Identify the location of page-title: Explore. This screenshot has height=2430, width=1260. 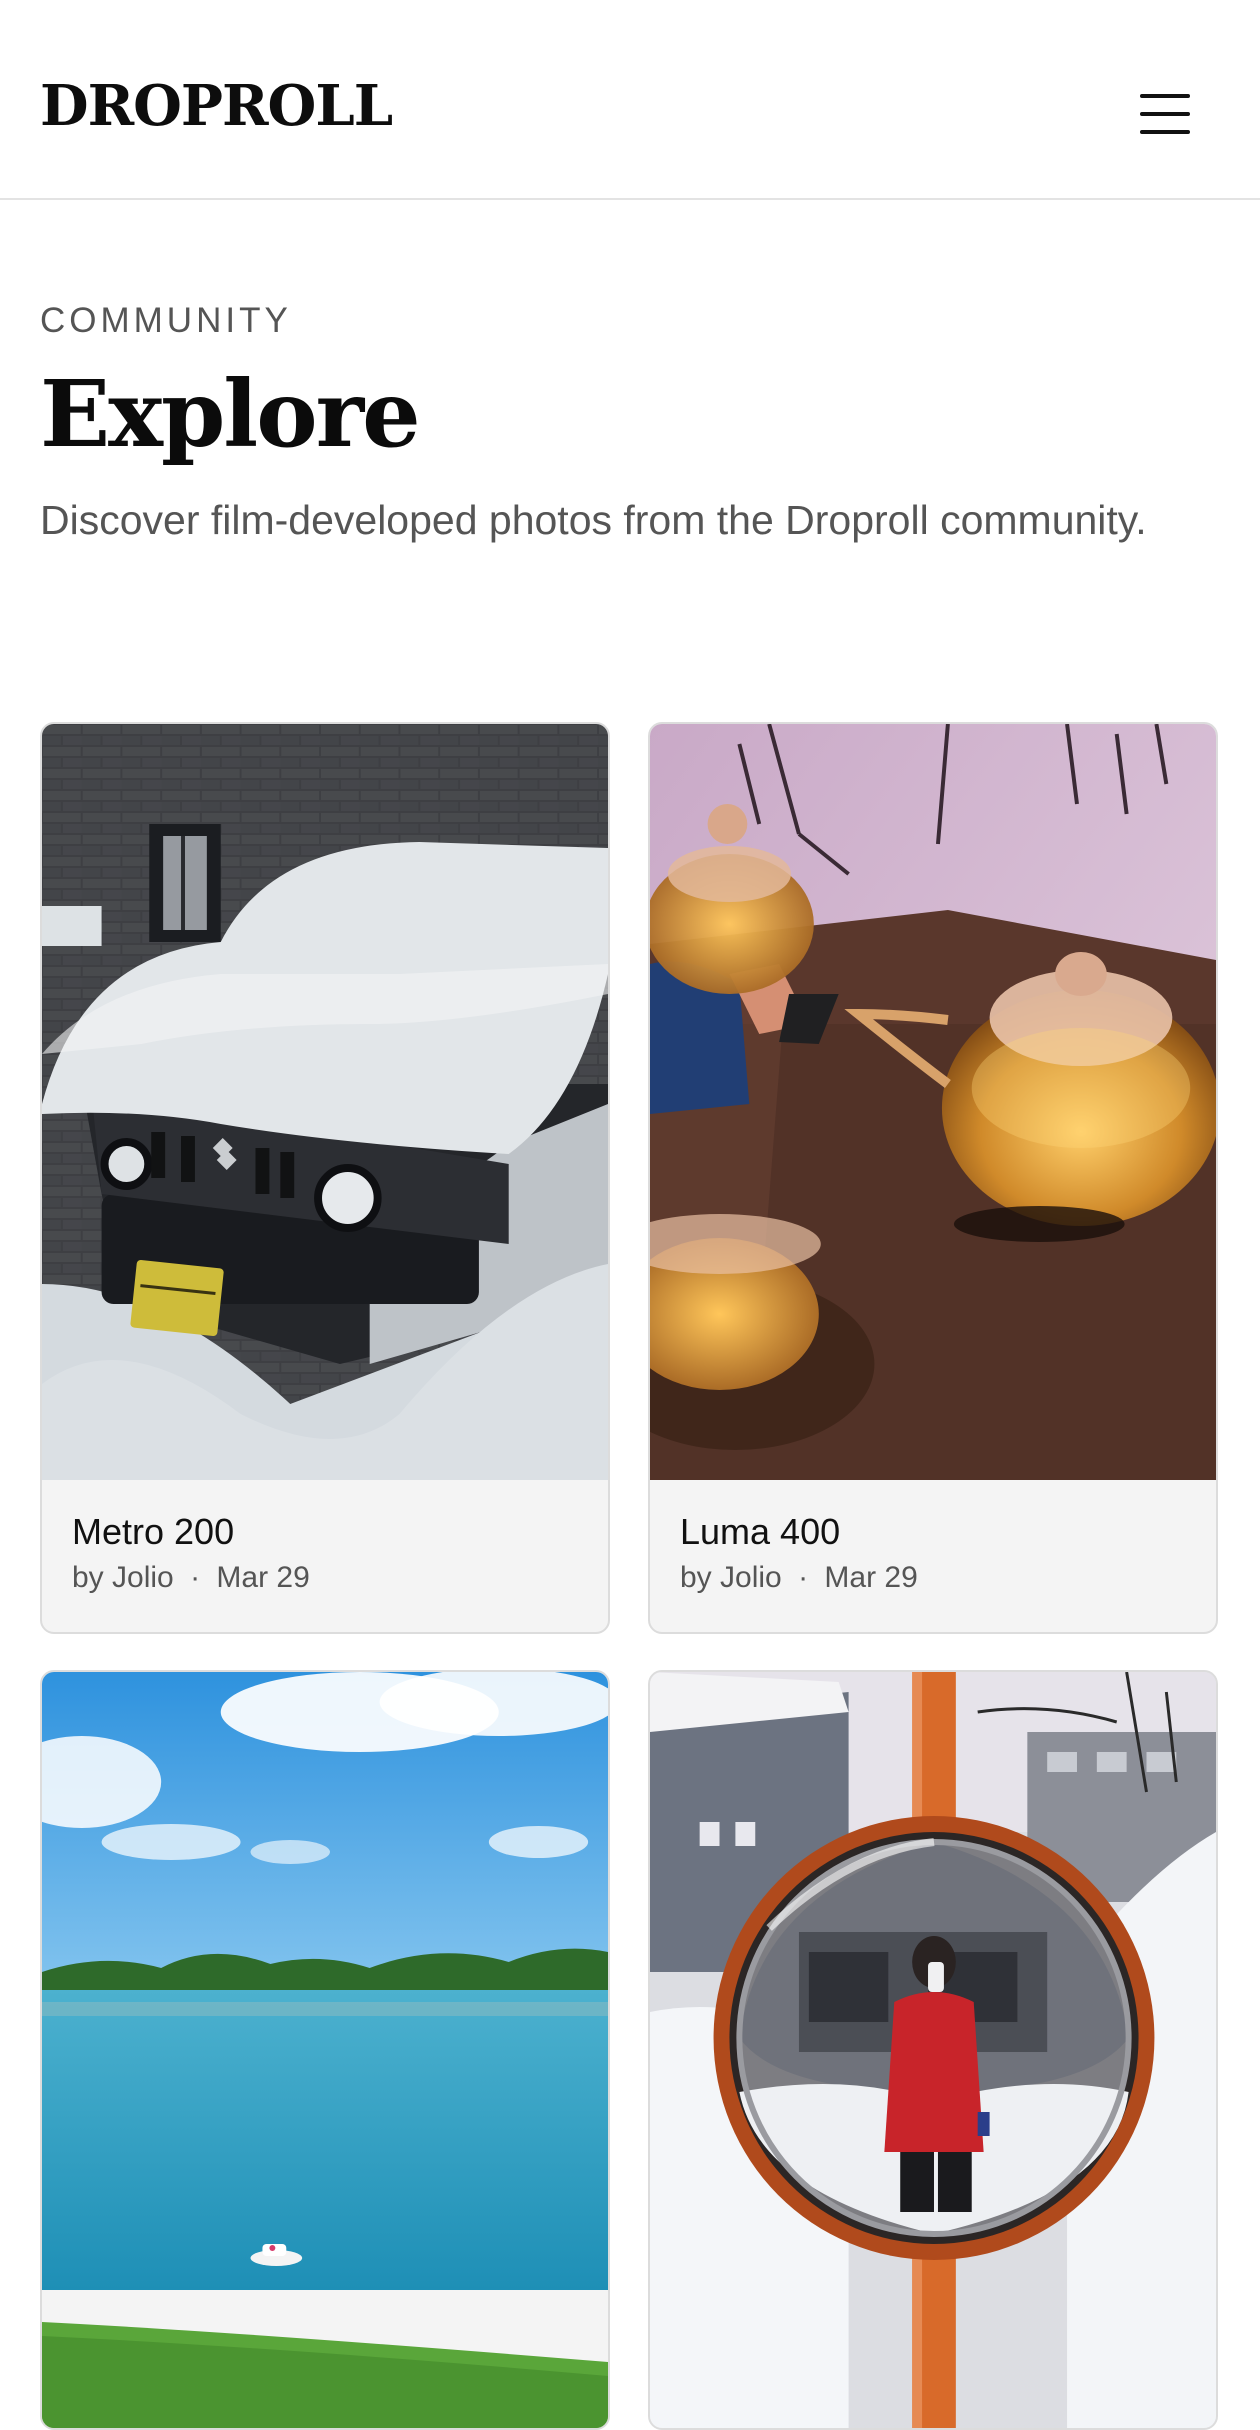
(230, 414).